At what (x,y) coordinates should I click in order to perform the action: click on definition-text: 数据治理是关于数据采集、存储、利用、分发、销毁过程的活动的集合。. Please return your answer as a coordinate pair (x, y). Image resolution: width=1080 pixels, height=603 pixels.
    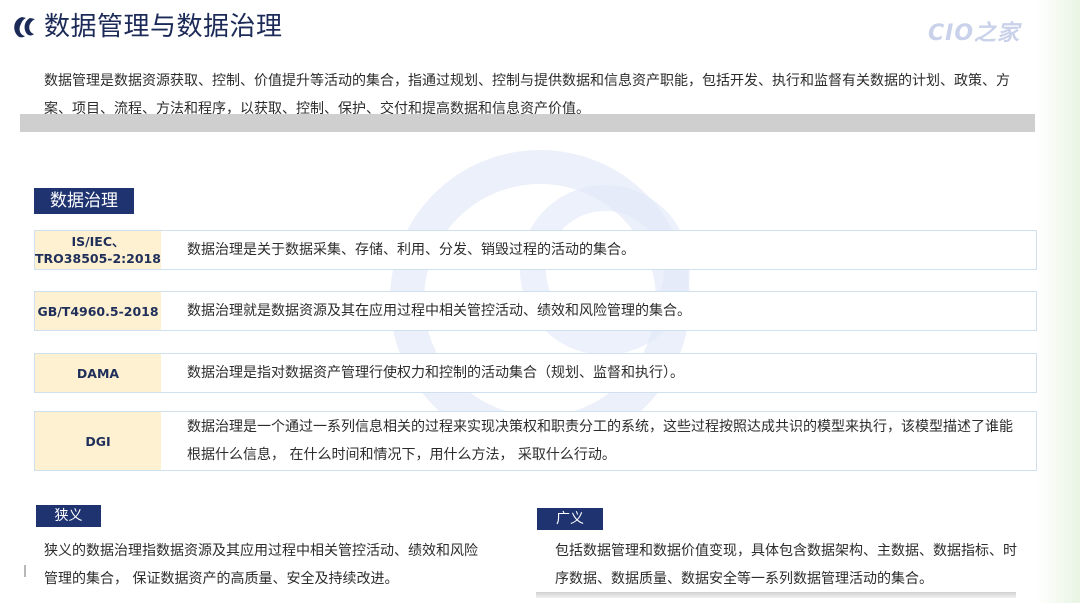
    Looking at the image, I should click on (411, 250).